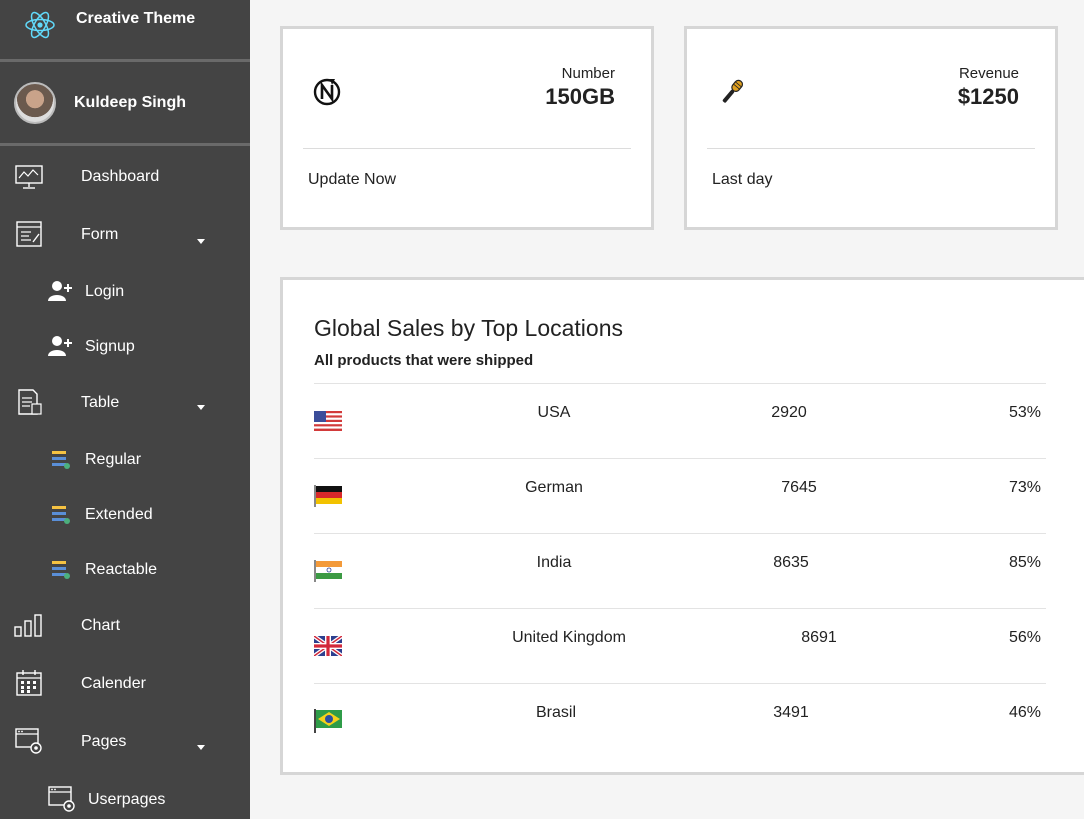 This screenshot has width=1084, height=819. What do you see at coordinates (819, 637) in the screenshot?
I see `sales-count: 8691` at bounding box center [819, 637].